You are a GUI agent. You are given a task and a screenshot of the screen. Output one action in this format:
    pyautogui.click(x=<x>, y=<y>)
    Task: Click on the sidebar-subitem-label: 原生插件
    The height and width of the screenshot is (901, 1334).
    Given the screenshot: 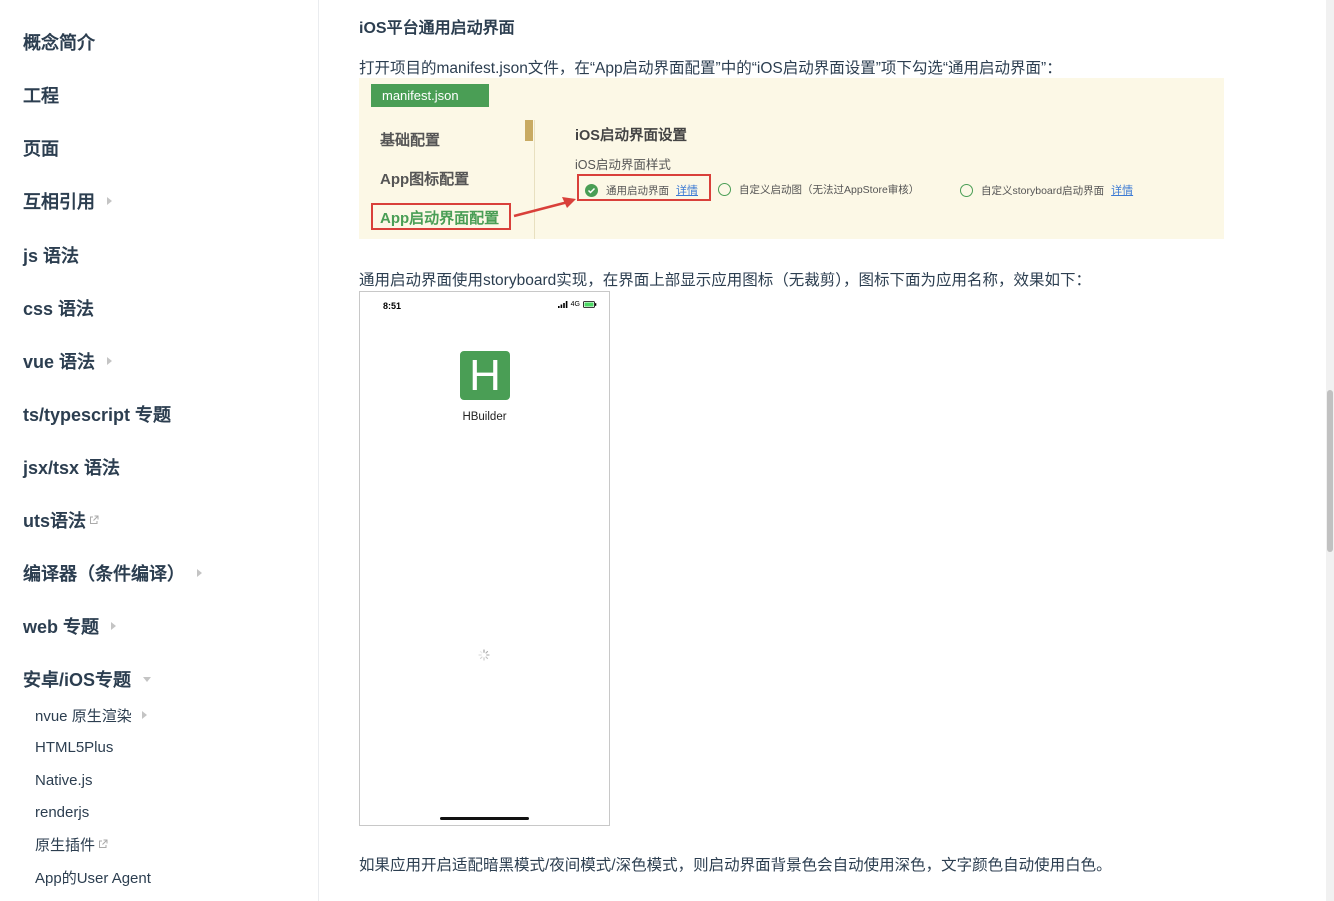 What is the action you would take?
    pyautogui.click(x=65, y=845)
    